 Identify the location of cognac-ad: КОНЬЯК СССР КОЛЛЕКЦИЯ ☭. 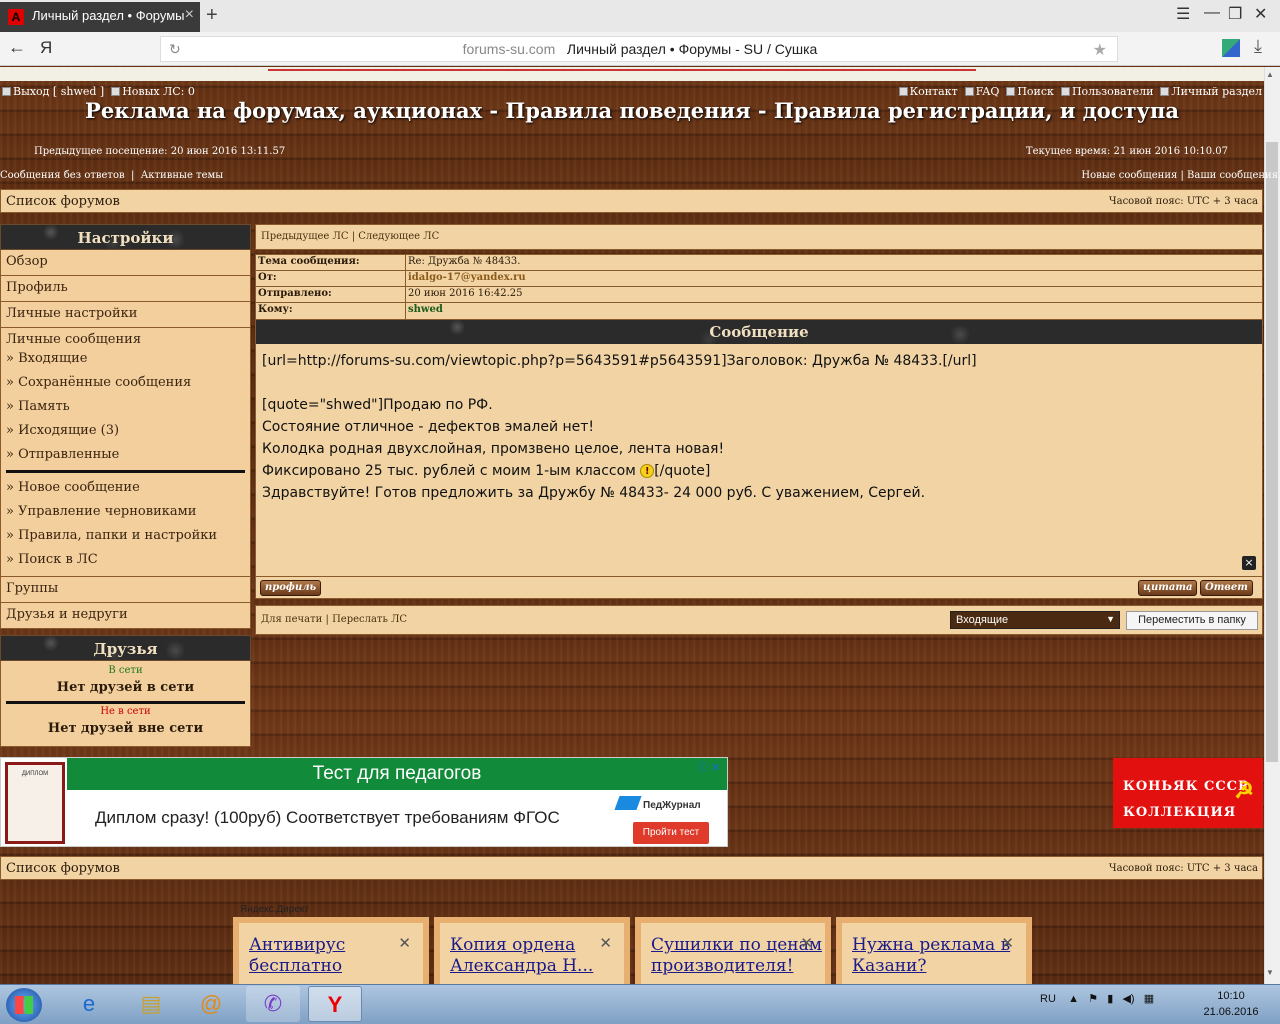
(1188, 793).